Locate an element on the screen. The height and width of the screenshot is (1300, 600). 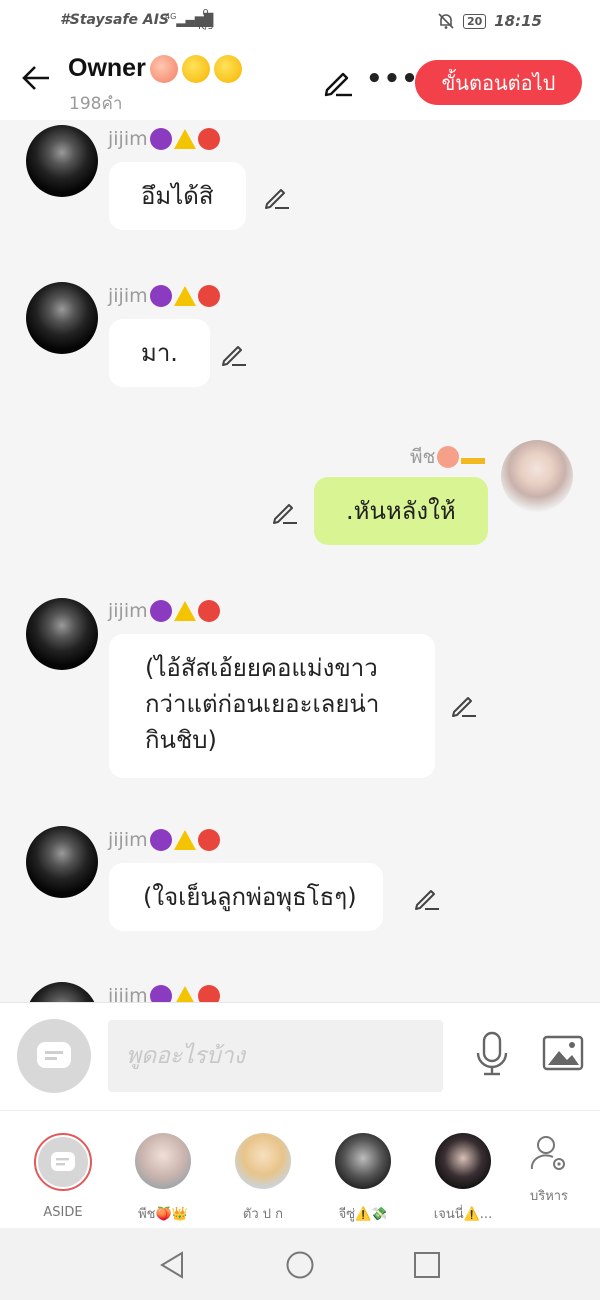
my-message-bubble: .หันหลังให้ is located at coordinates (401, 511).